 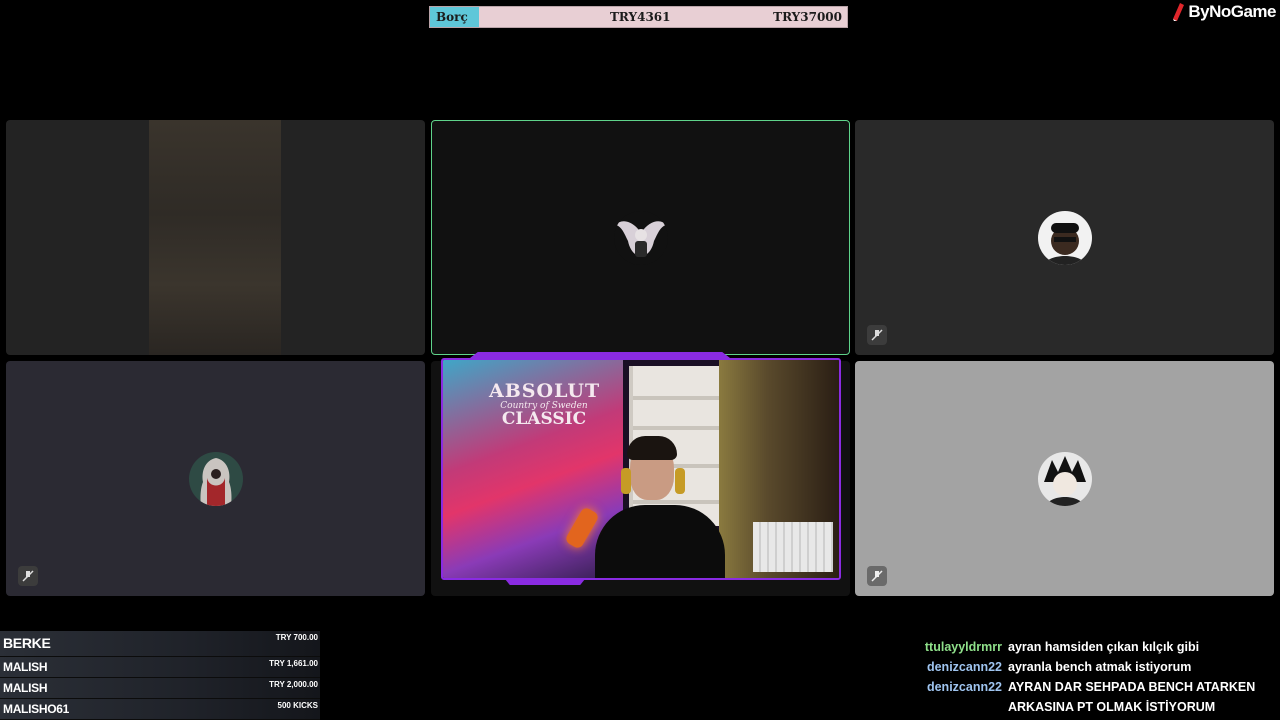 I want to click on anime-avatar-icon, so click(x=1064, y=478).